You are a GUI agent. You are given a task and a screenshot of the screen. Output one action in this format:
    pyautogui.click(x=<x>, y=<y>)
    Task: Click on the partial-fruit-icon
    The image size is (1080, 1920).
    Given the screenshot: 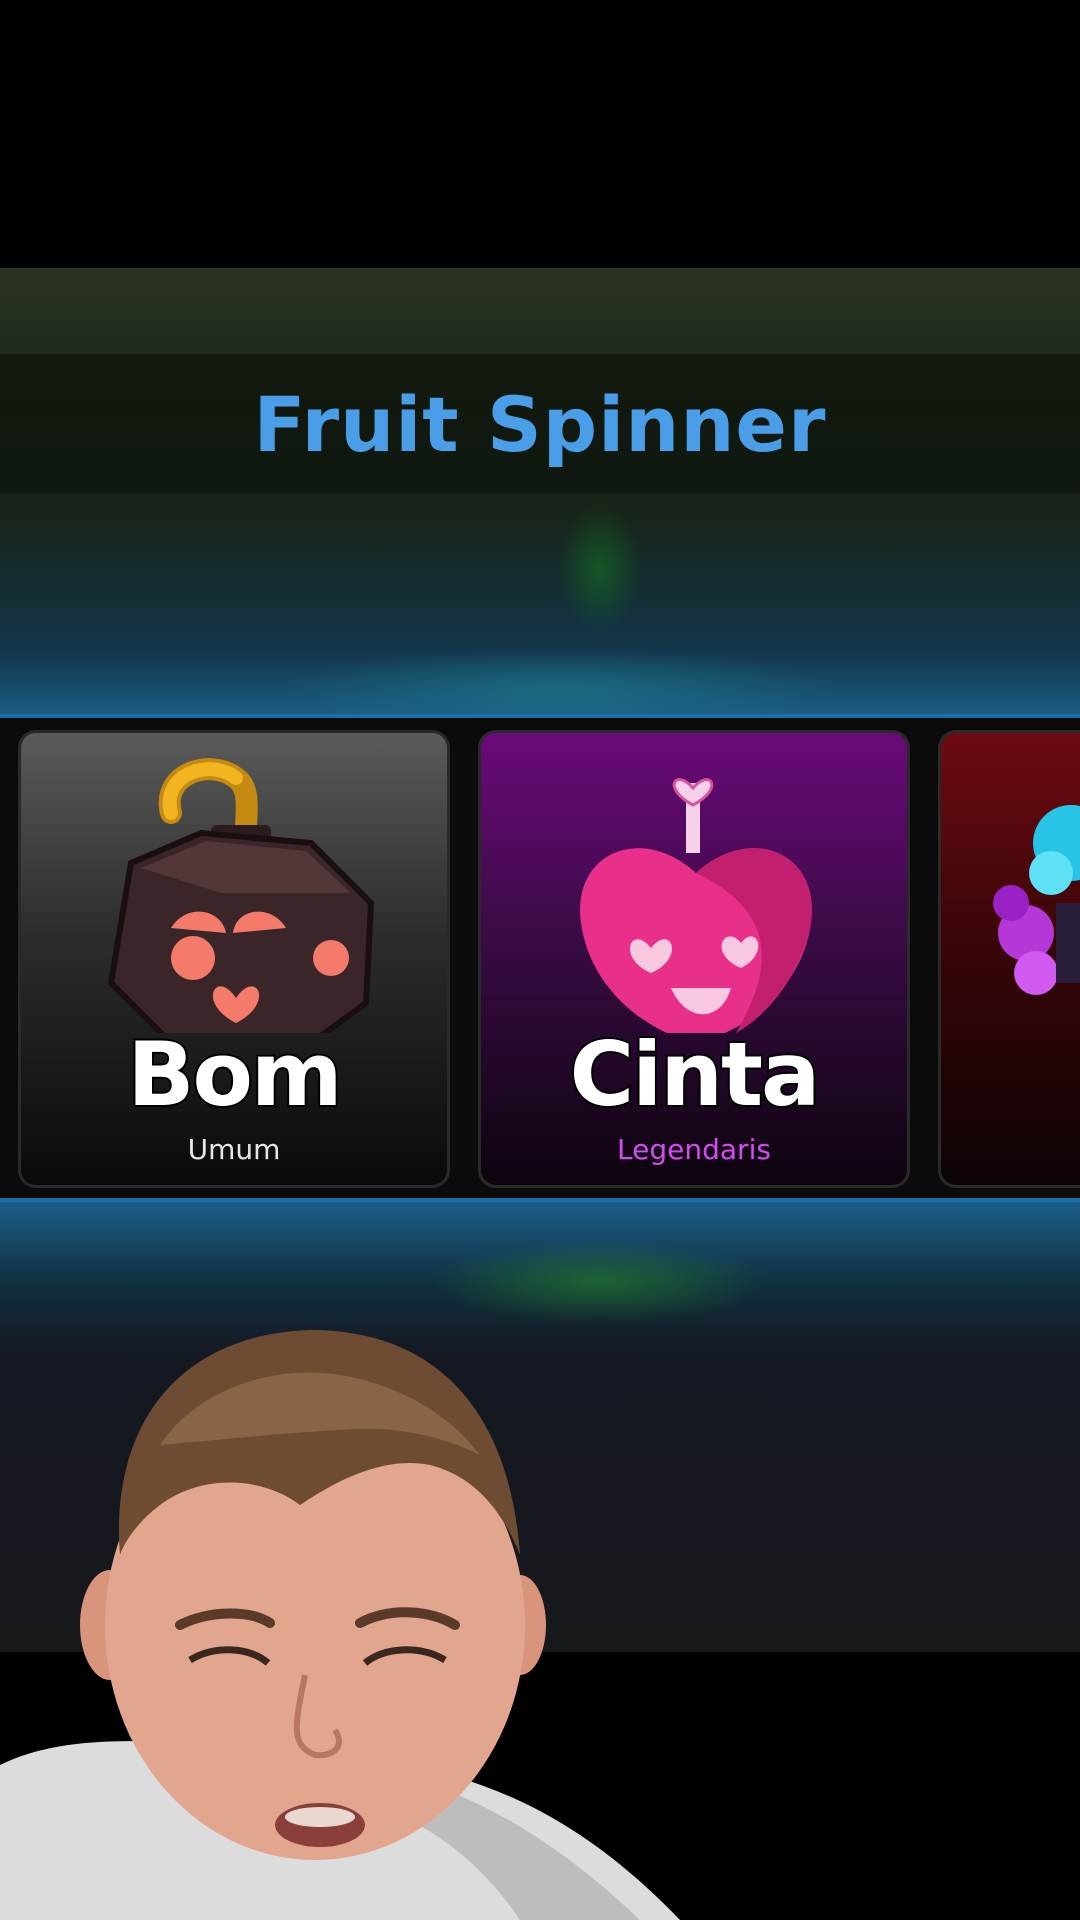 What is the action you would take?
    pyautogui.click(x=1036, y=900)
    